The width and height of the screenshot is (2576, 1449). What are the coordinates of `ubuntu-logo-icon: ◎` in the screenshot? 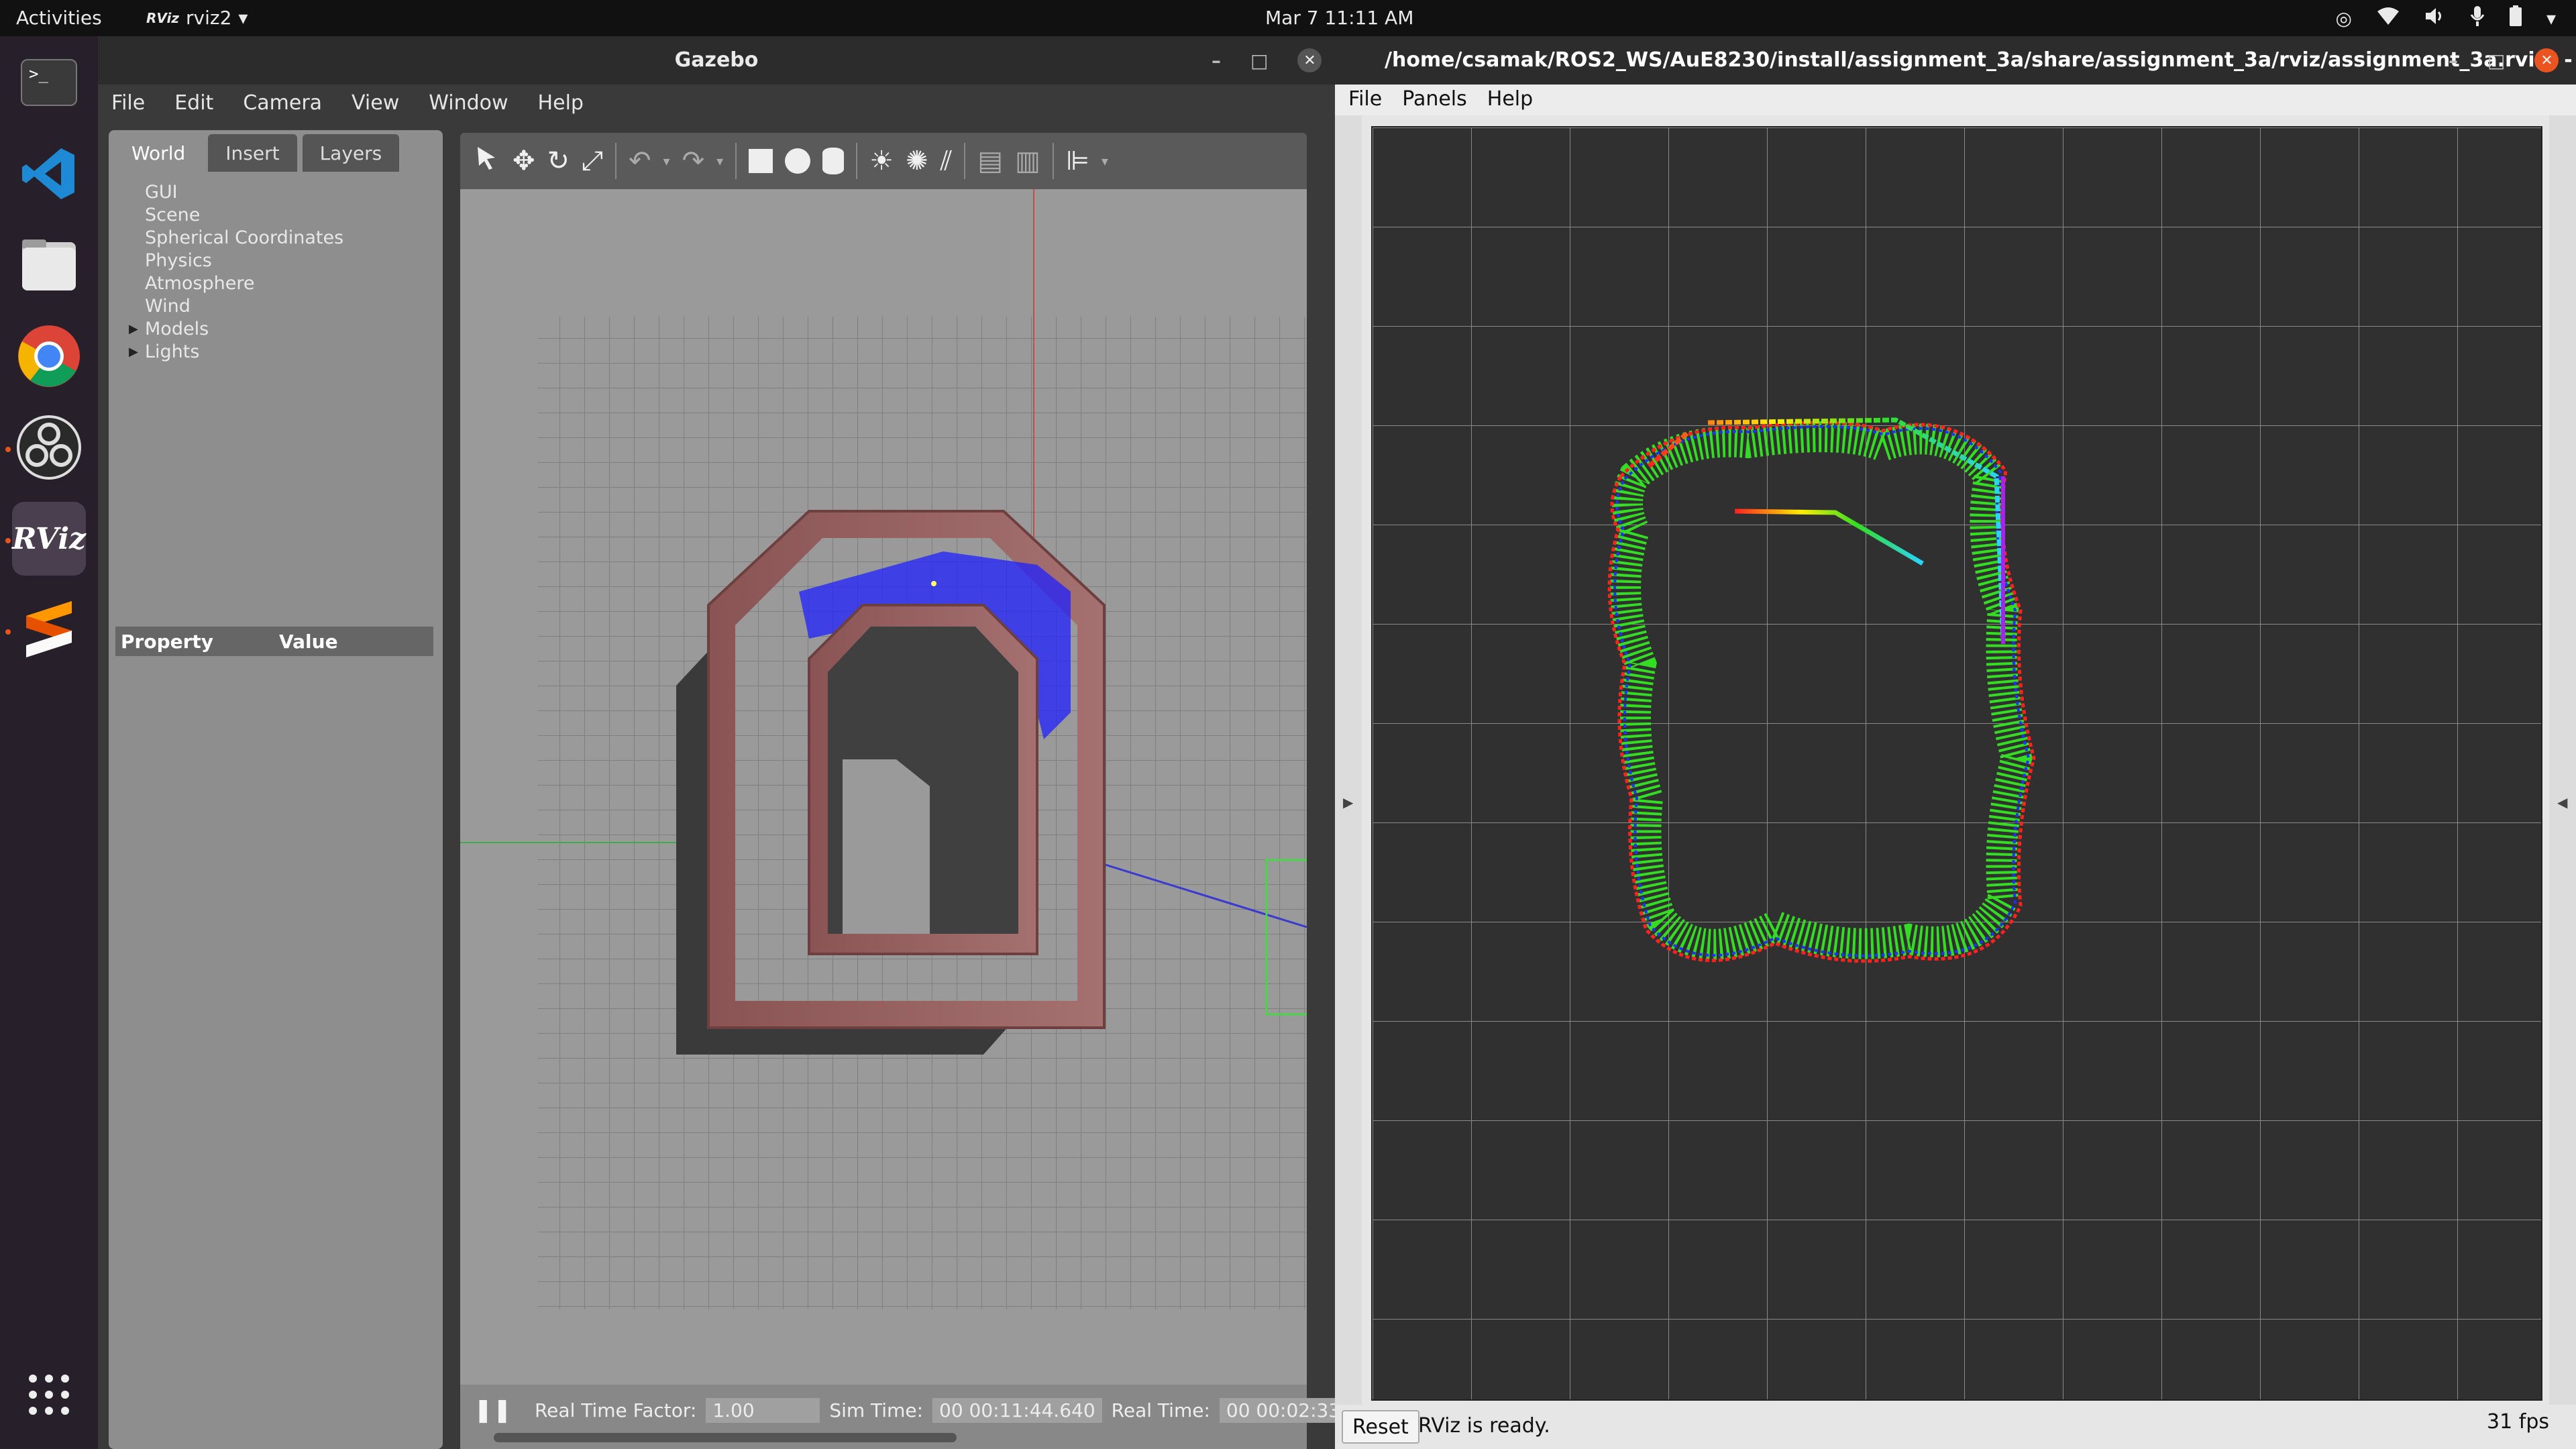 It's located at (2344, 18).